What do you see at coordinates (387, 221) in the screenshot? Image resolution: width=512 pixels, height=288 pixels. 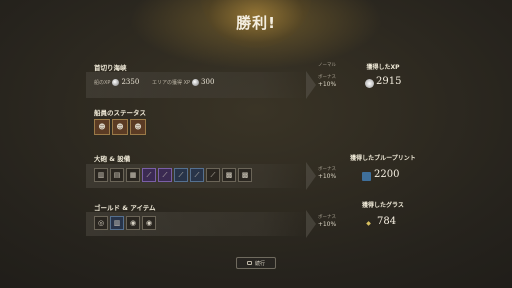 I see `glass-reward-value: 784` at bounding box center [387, 221].